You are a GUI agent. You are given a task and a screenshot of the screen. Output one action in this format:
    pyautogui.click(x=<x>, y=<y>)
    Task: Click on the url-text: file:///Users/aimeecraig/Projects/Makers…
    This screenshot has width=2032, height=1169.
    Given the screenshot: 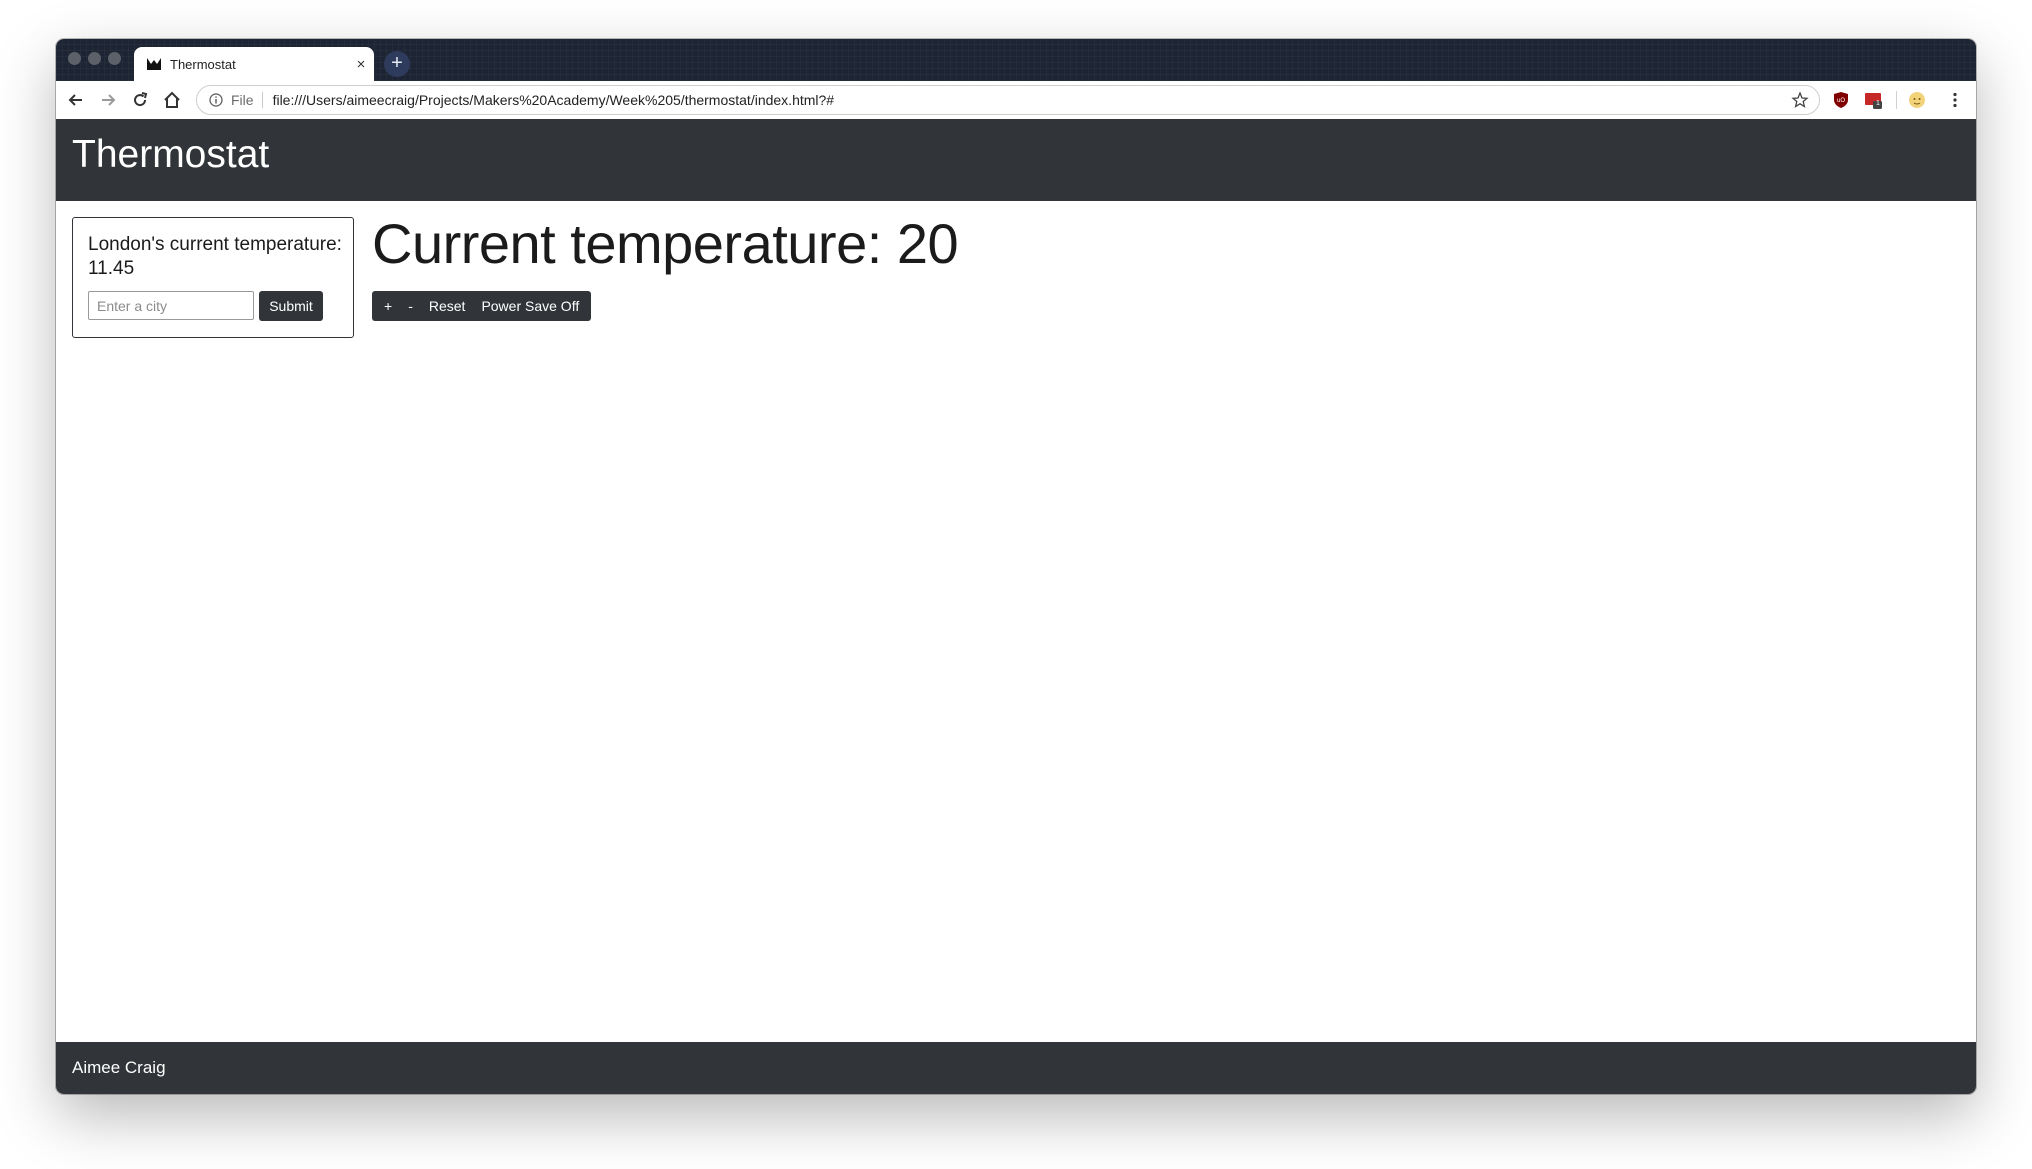 What is the action you would take?
    pyautogui.click(x=1032, y=100)
    